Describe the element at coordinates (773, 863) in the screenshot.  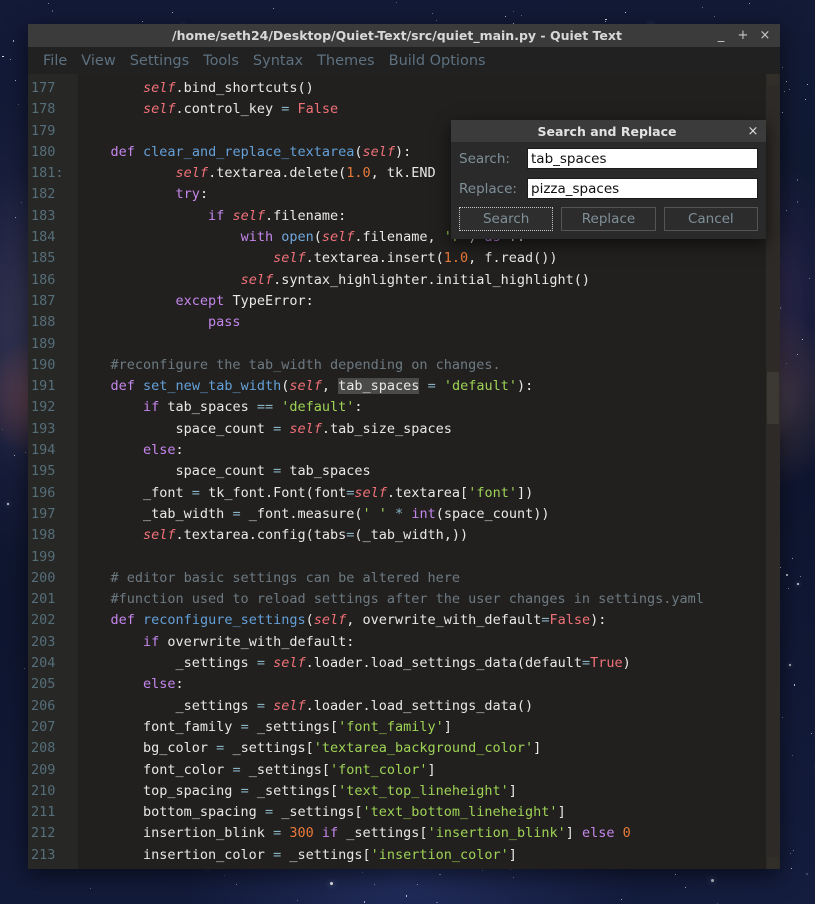
I see `scrollbar-down-arrow` at that location.